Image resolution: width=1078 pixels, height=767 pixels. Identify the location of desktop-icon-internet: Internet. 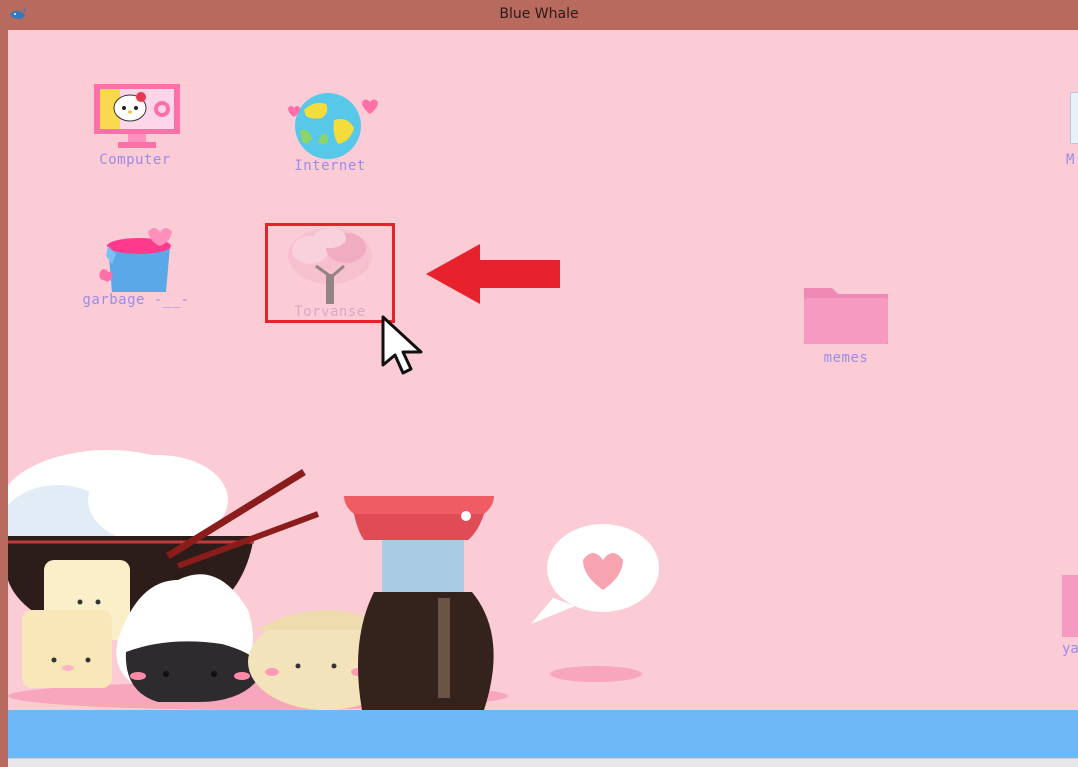
(330, 135).